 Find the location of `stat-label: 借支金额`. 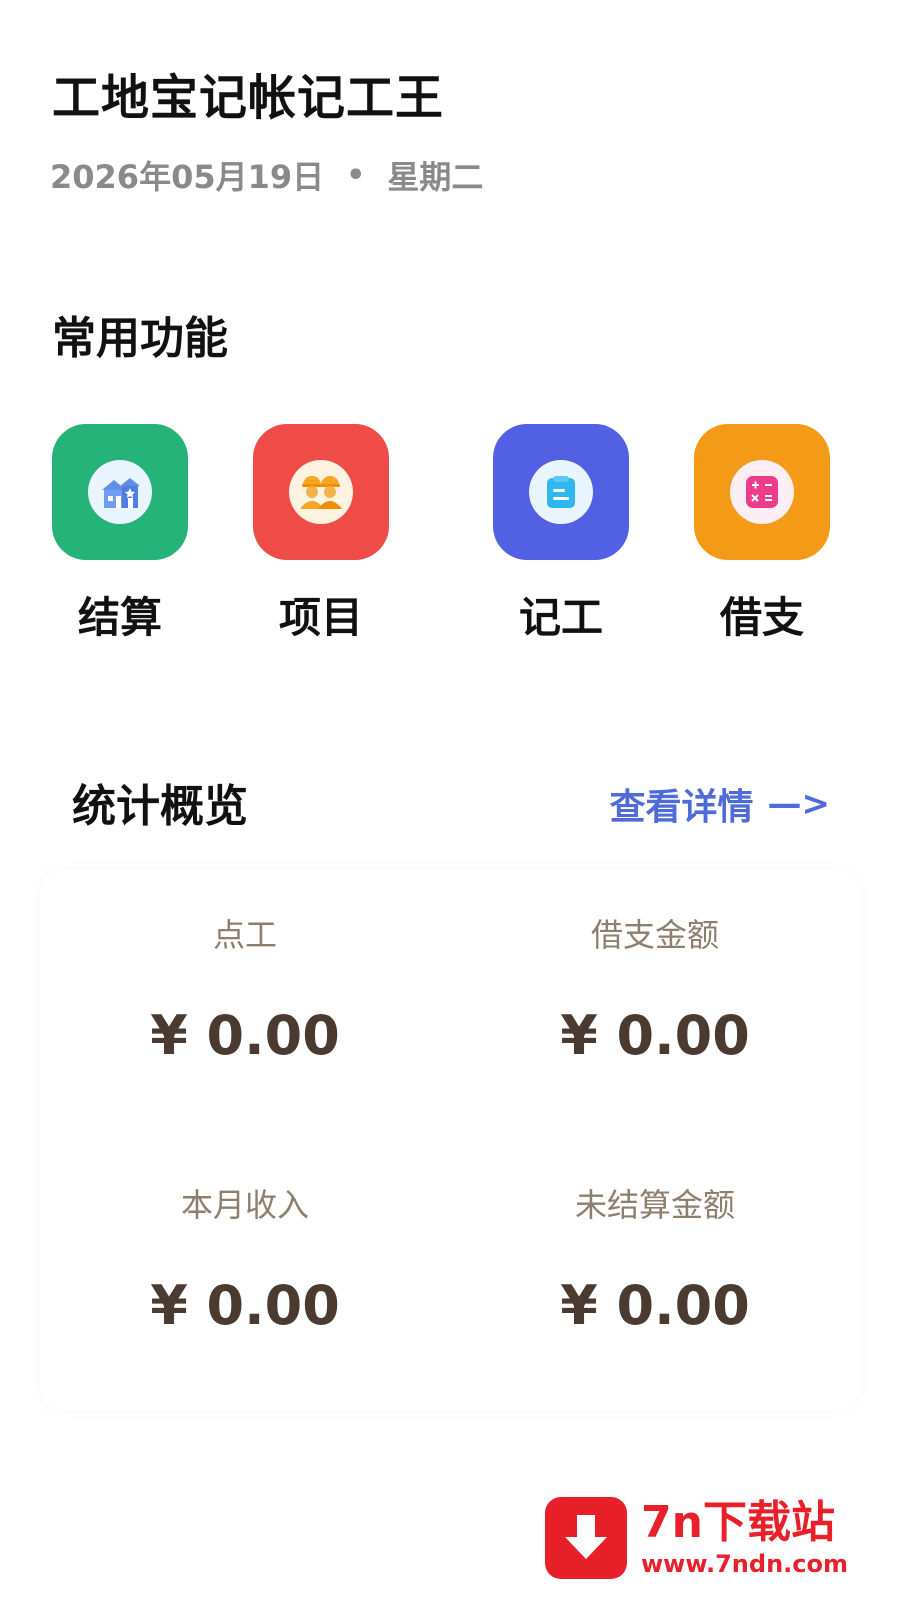

stat-label: 借支金额 is located at coordinates (654, 935).